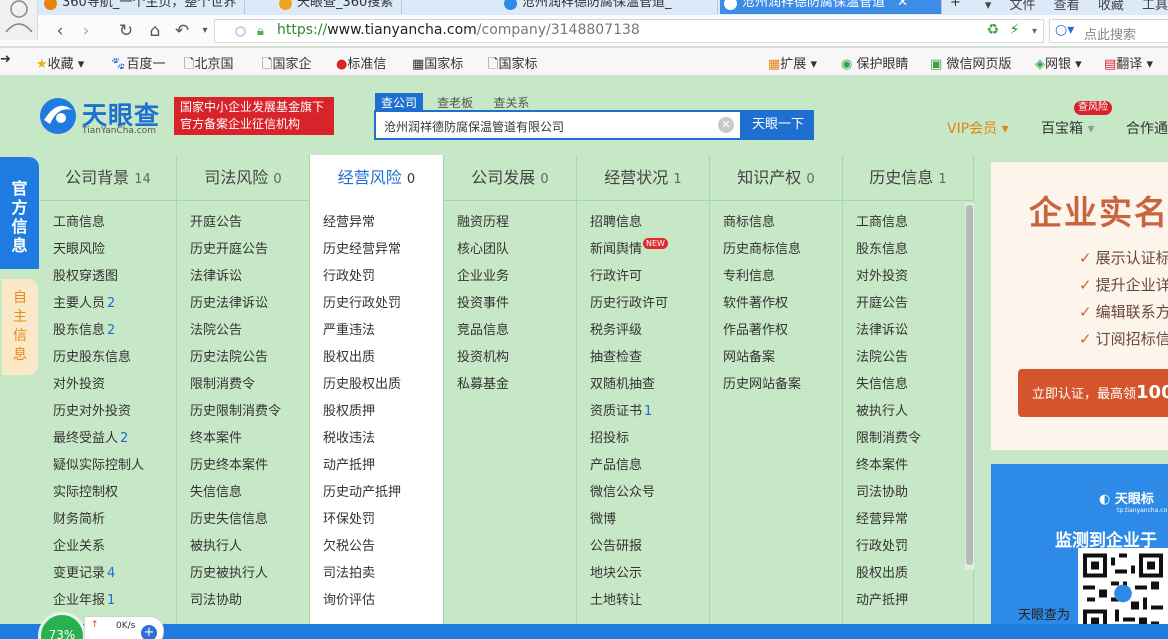  Describe the element at coordinates (649, 249) in the screenshot. I see `menu-item-link: 新闻舆情 NEW` at that location.